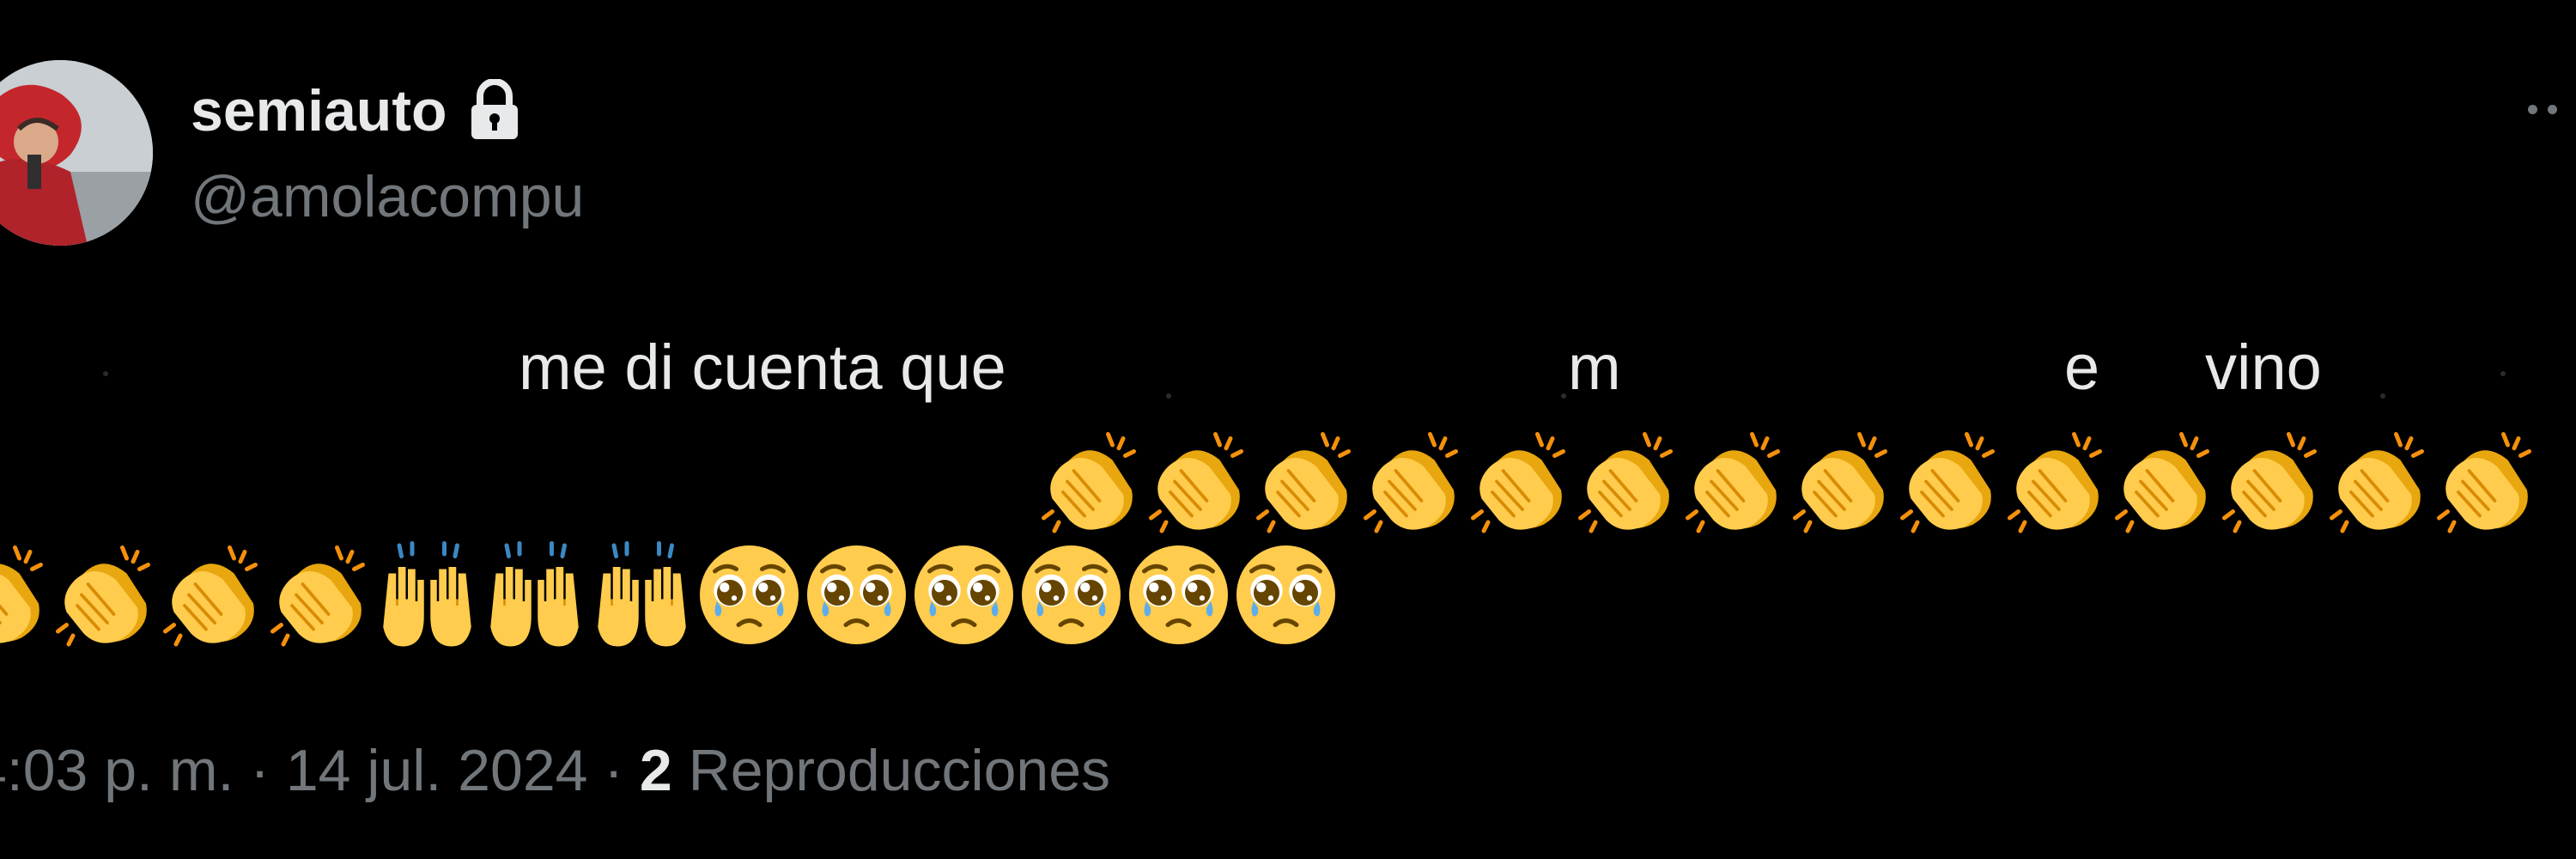 This screenshot has width=2576, height=859. What do you see at coordinates (1594, 367) in the screenshot?
I see `tweet-text-segment: m` at bounding box center [1594, 367].